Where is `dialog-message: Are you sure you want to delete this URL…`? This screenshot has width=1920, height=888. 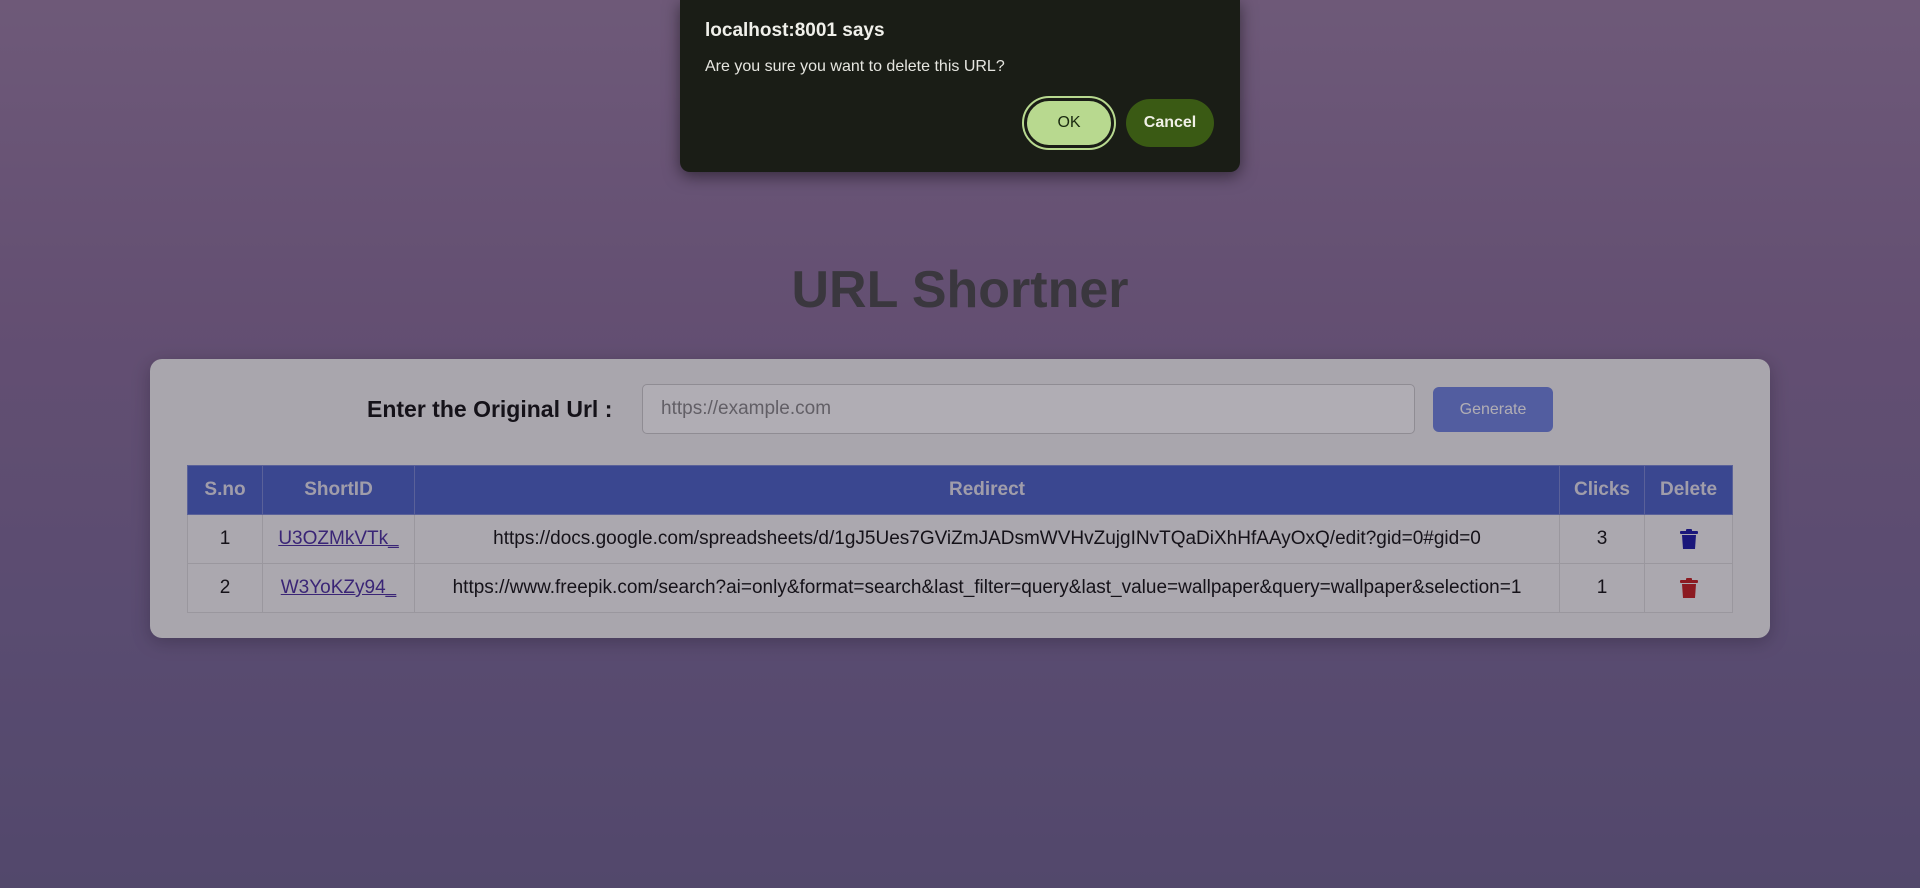
dialog-message: Are you sure you want to delete this URL… is located at coordinates (855, 66).